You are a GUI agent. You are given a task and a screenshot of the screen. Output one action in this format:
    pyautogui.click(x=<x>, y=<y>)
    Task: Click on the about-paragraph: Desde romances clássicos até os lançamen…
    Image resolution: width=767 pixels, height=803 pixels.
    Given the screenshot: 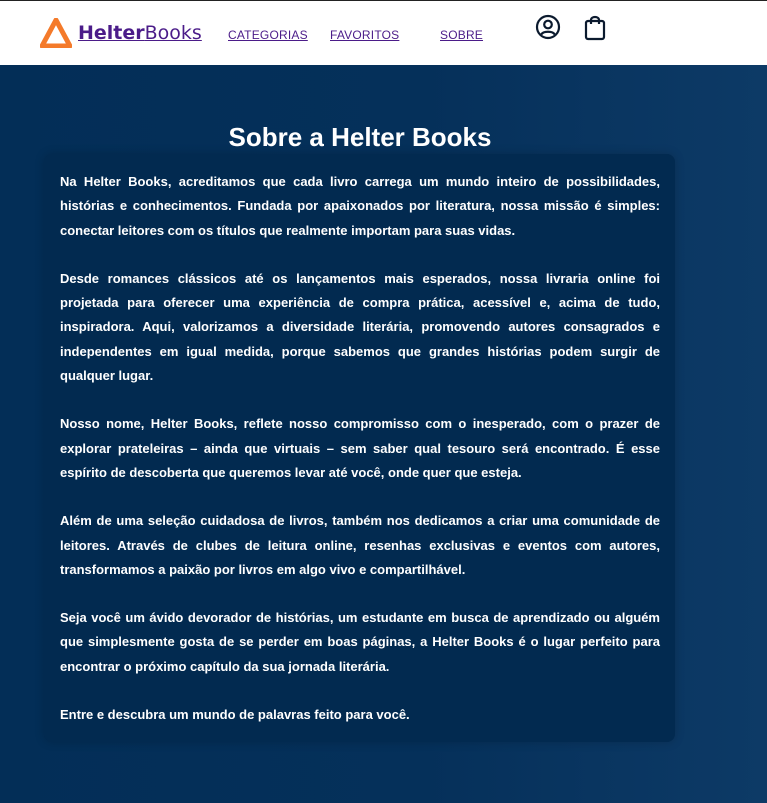 What is the action you would take?
    pyautogui.click(x=360, y=327)
    